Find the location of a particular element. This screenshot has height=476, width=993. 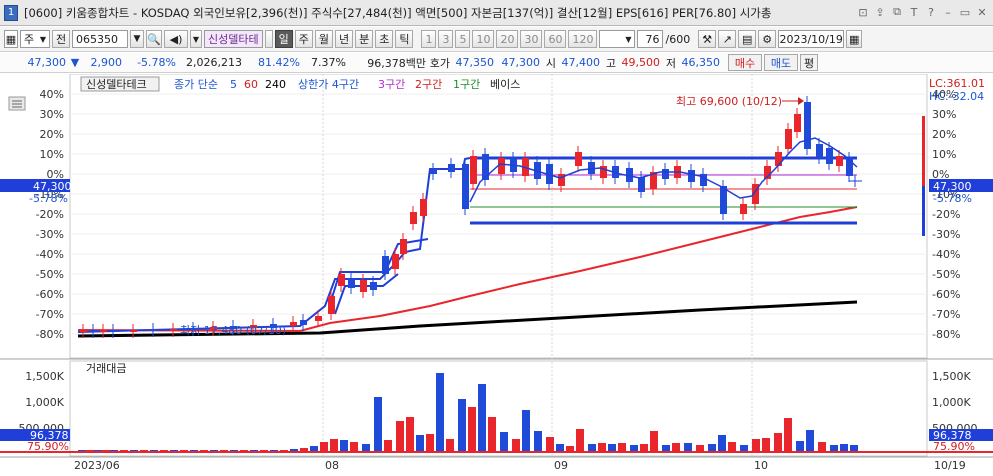

market-select: 주 ▼ is located at coordinates (35, 39).